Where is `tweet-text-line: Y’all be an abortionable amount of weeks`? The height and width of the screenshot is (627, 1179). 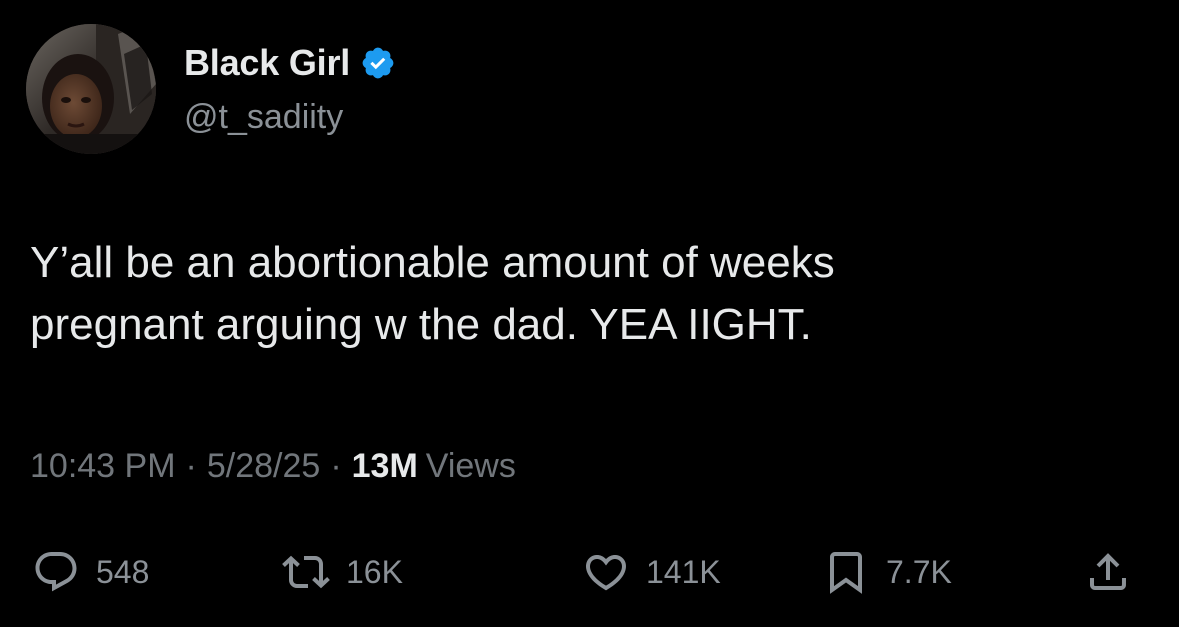
tweet-text-line: Y’all be an abortionable amount of weeks is located at coordinates (432, 262).